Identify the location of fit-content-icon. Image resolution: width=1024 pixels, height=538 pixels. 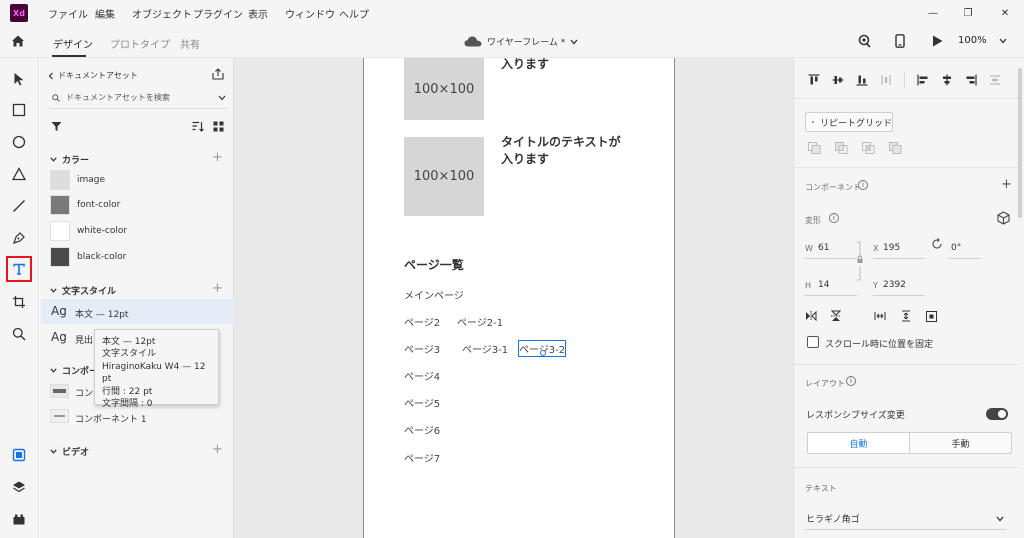
(931, 316).